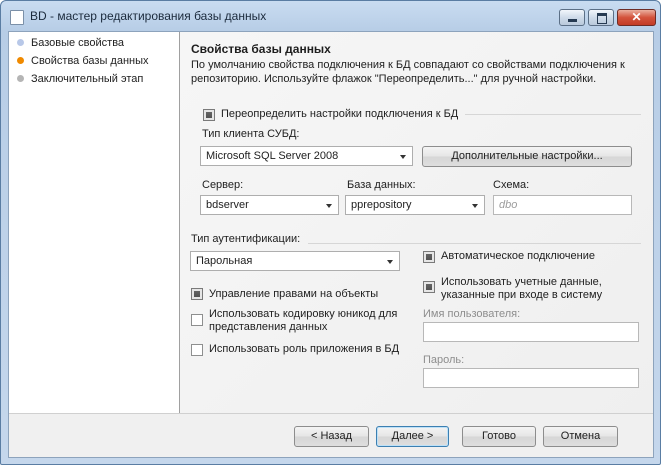 This screenshot has width=661, height=465. I want to click on auth-type-label: Тип аутентификации:, so click(246, 239).